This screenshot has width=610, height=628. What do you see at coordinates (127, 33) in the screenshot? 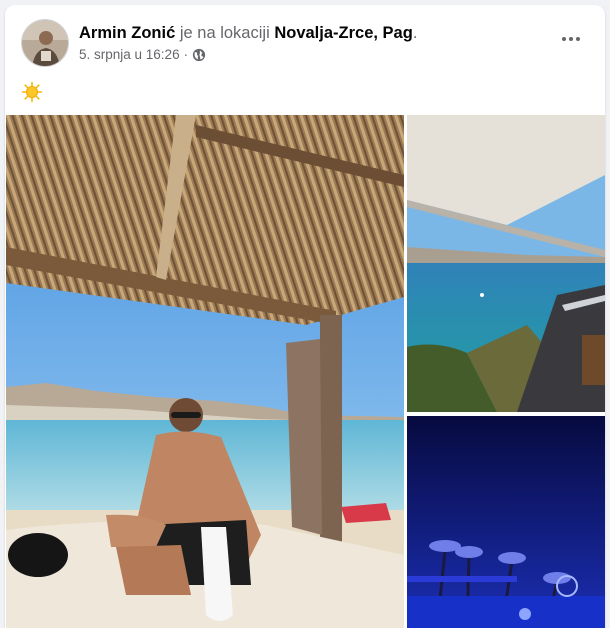
I see `author-name: Armin Zonić` at bounding box center [127, 33].